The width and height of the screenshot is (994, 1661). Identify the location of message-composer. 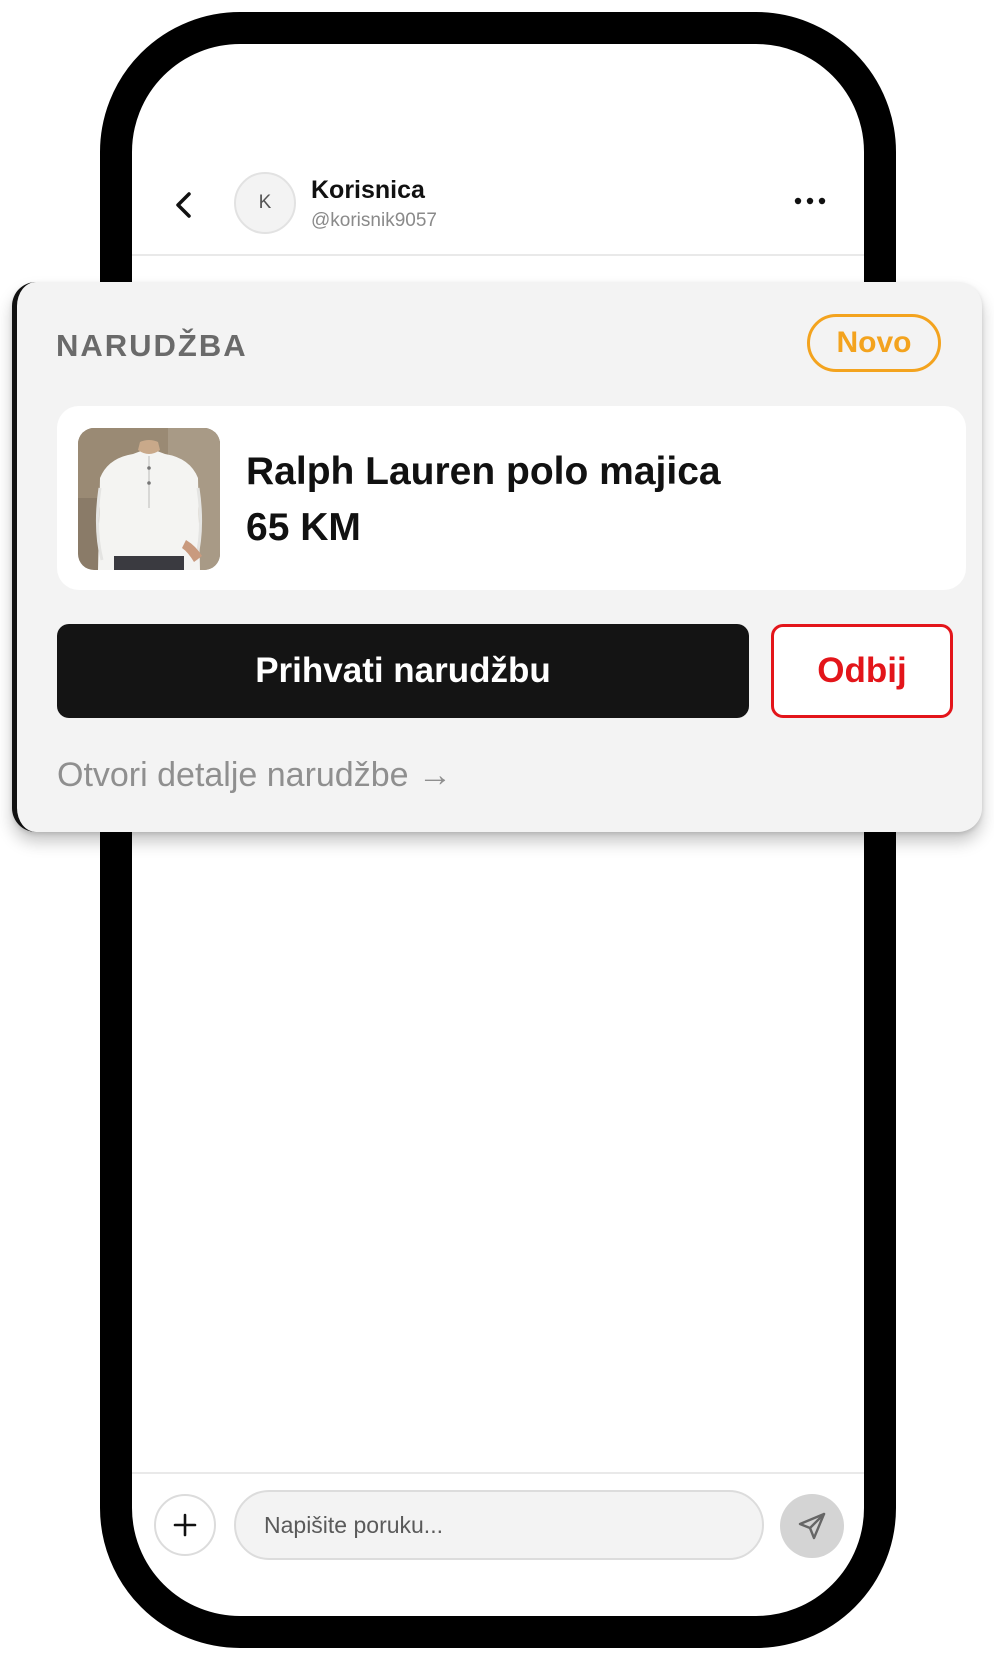
(498, 1528).